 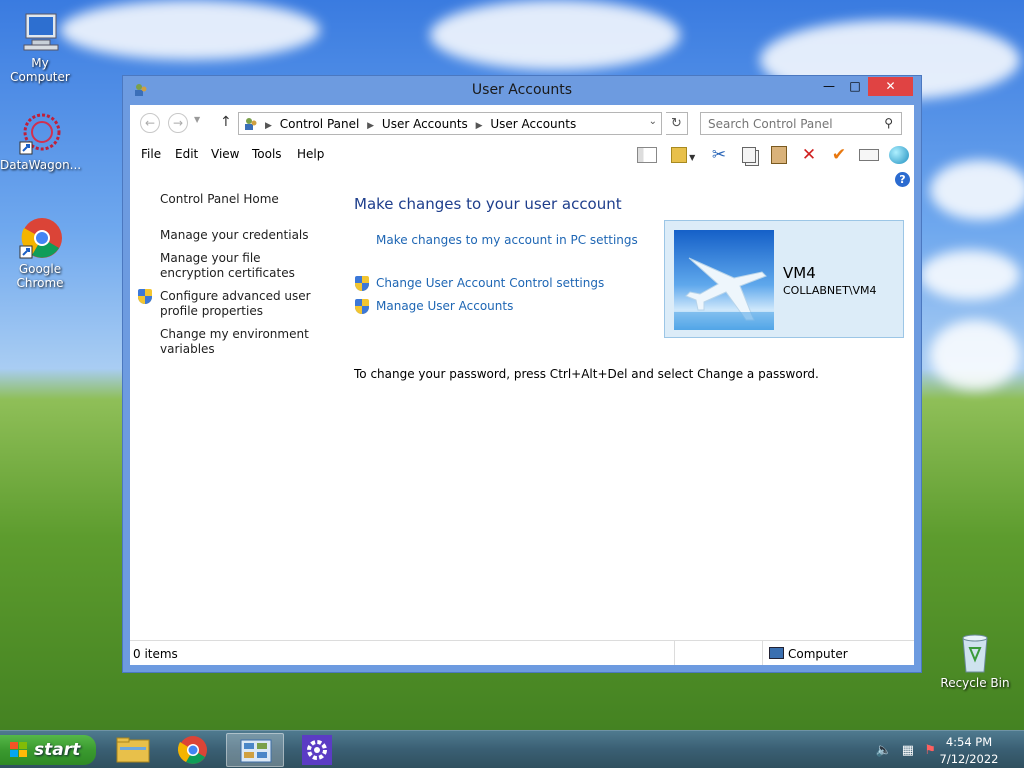 I want to click on toolbar: ▼ ✂ ✕ ✔, so click(x=773, y=155).